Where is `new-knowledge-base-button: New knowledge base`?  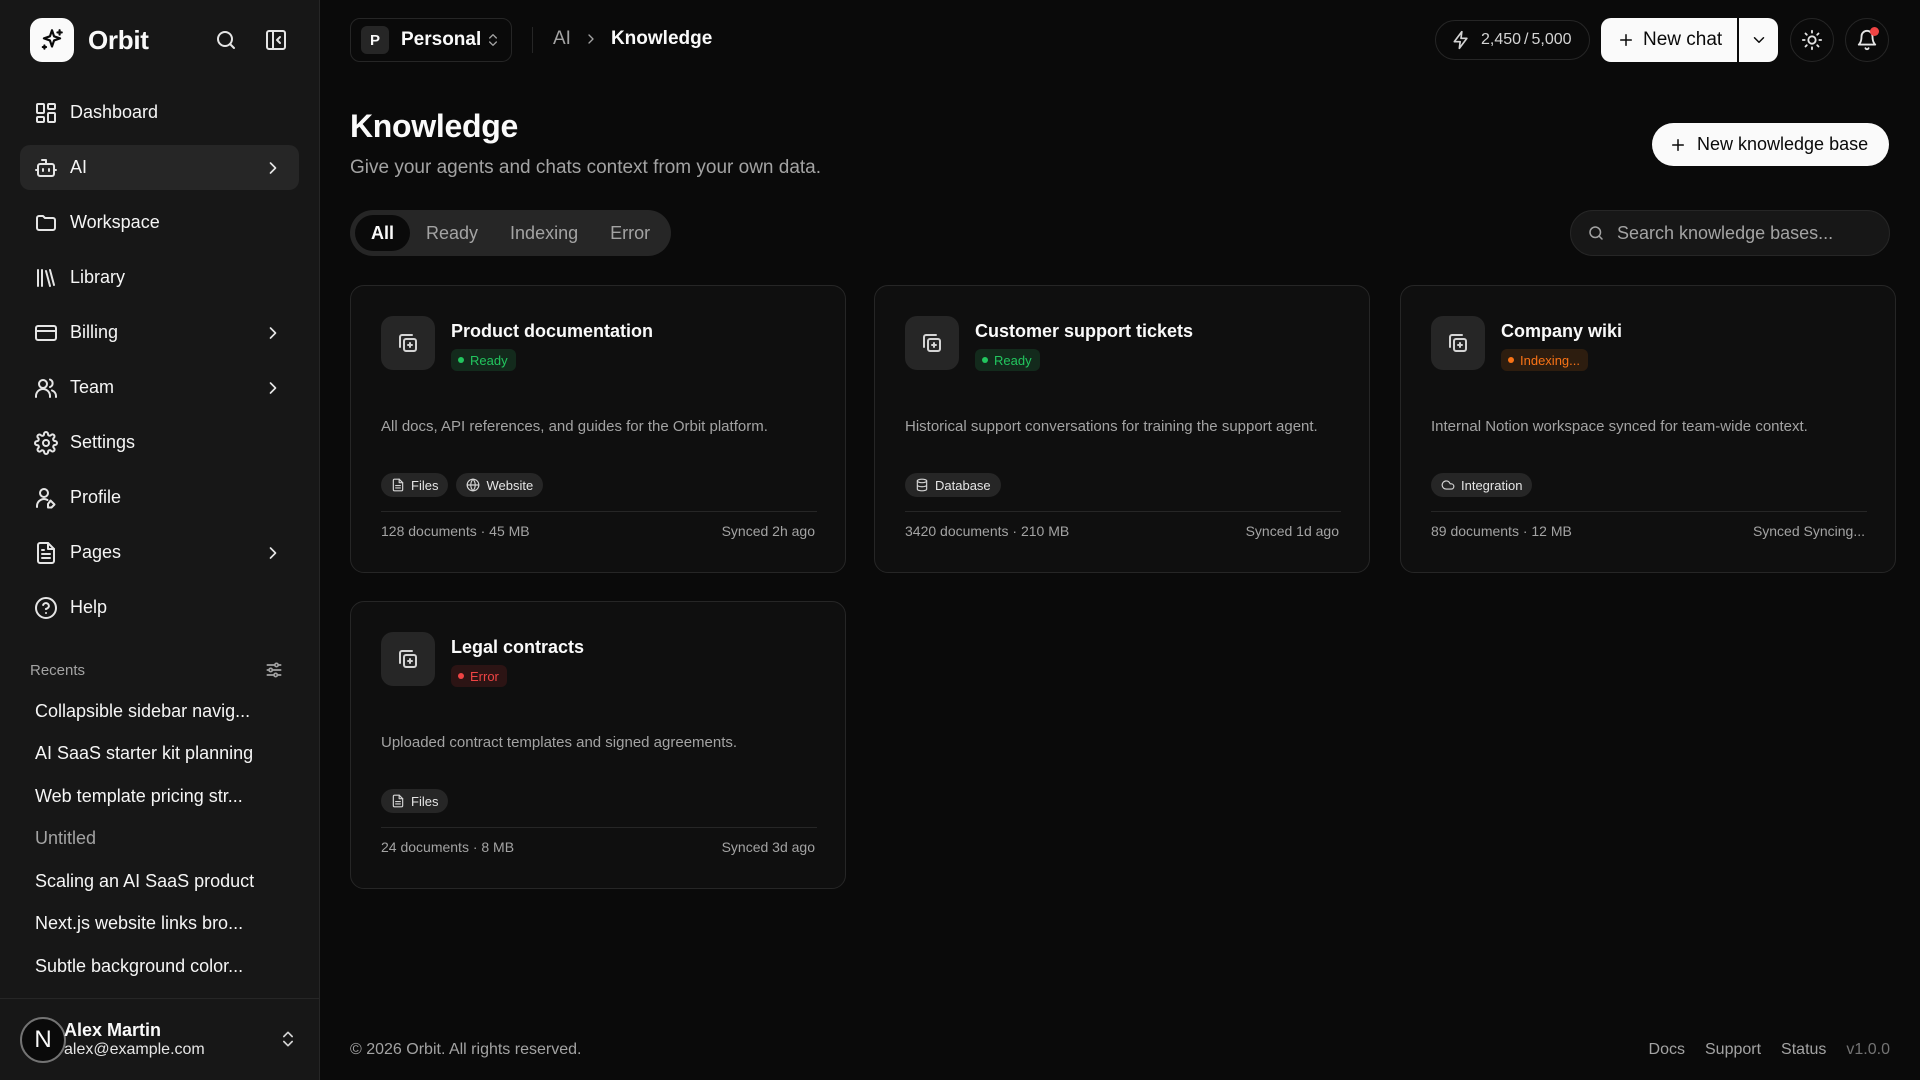
new-knowledge-base-button: New knowledge base is located at coordinates (1770, 144).